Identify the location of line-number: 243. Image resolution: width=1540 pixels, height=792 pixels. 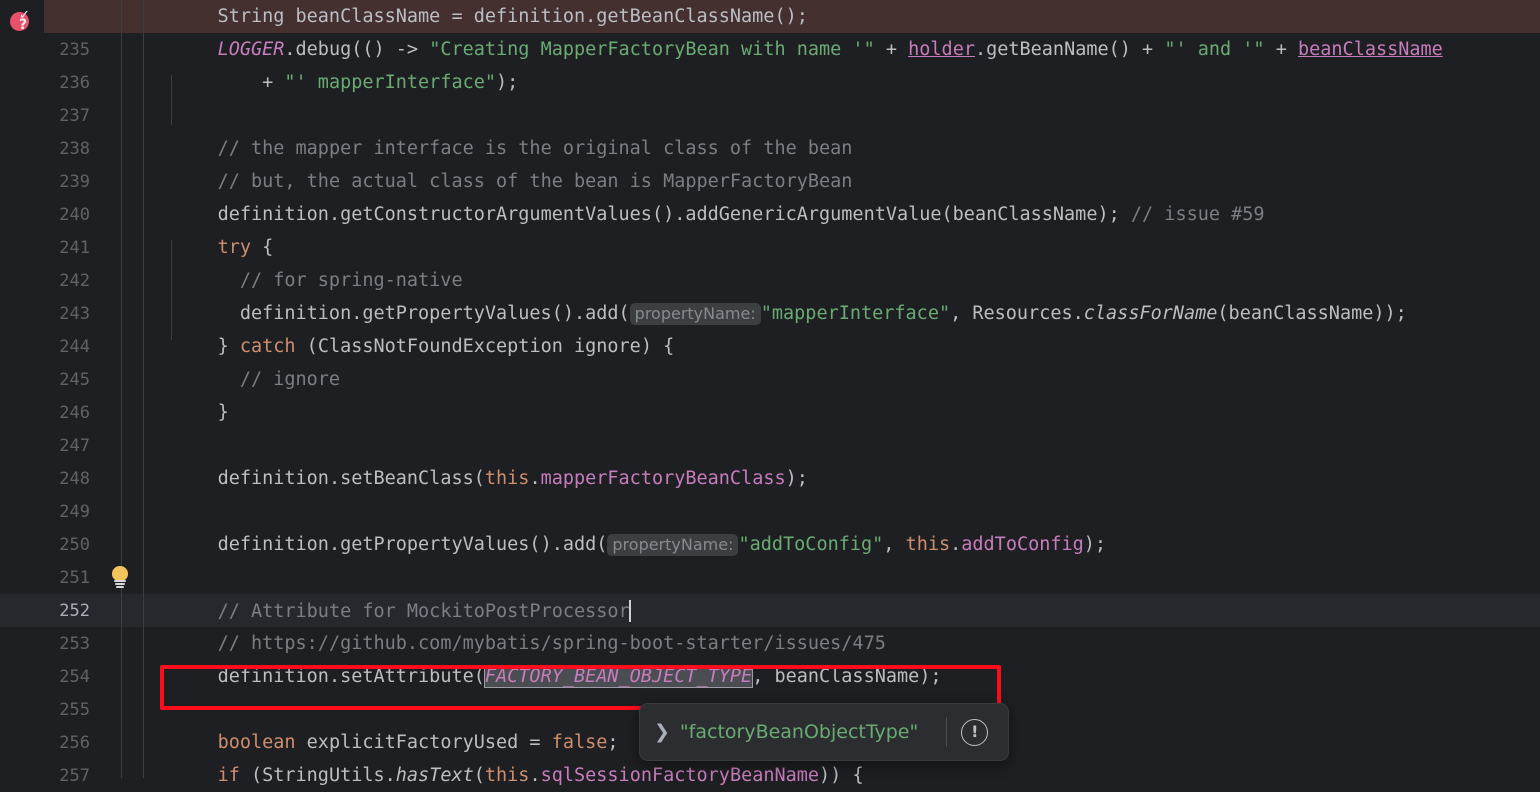
(48, 314).